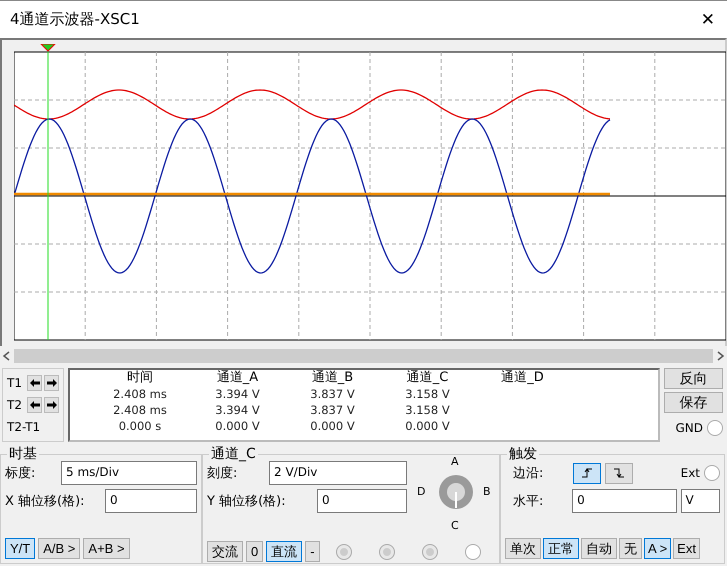  Describe the element at coordinates (693, 378) in the screenshot. I see `side-button: 反向` at that location.